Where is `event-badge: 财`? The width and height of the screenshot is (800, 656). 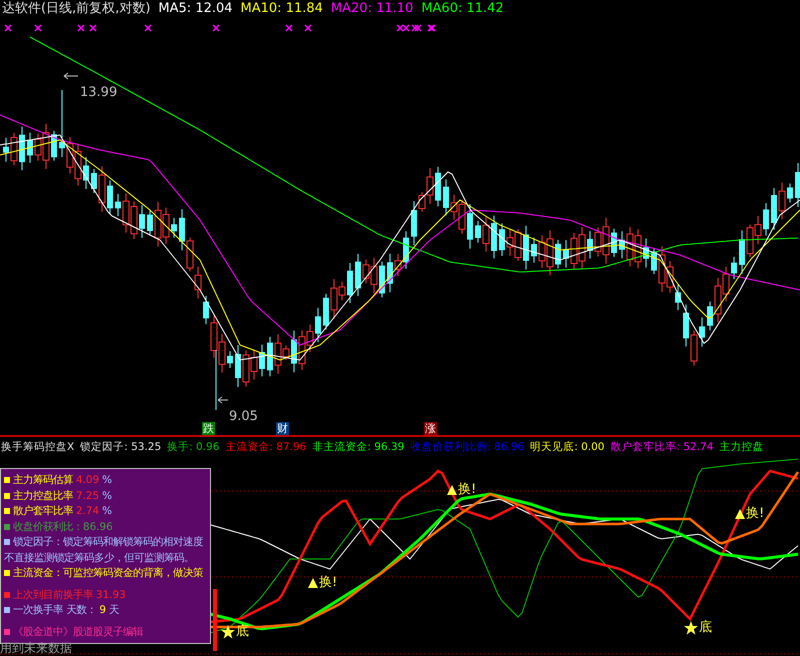 event-badge: 财 is located at coordinates (282, 428).